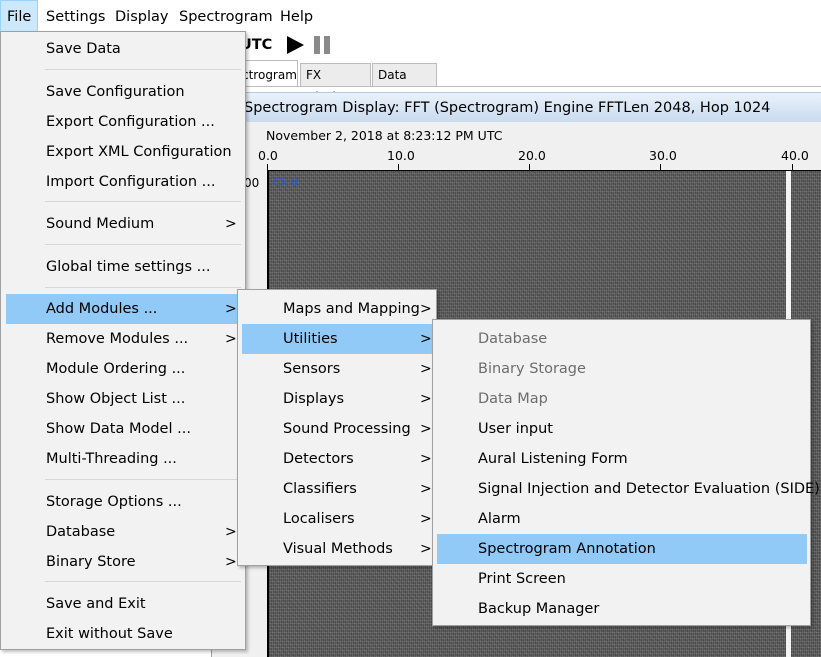  I want to click on menu-item-alarm: Alarm, so click(622, 519).